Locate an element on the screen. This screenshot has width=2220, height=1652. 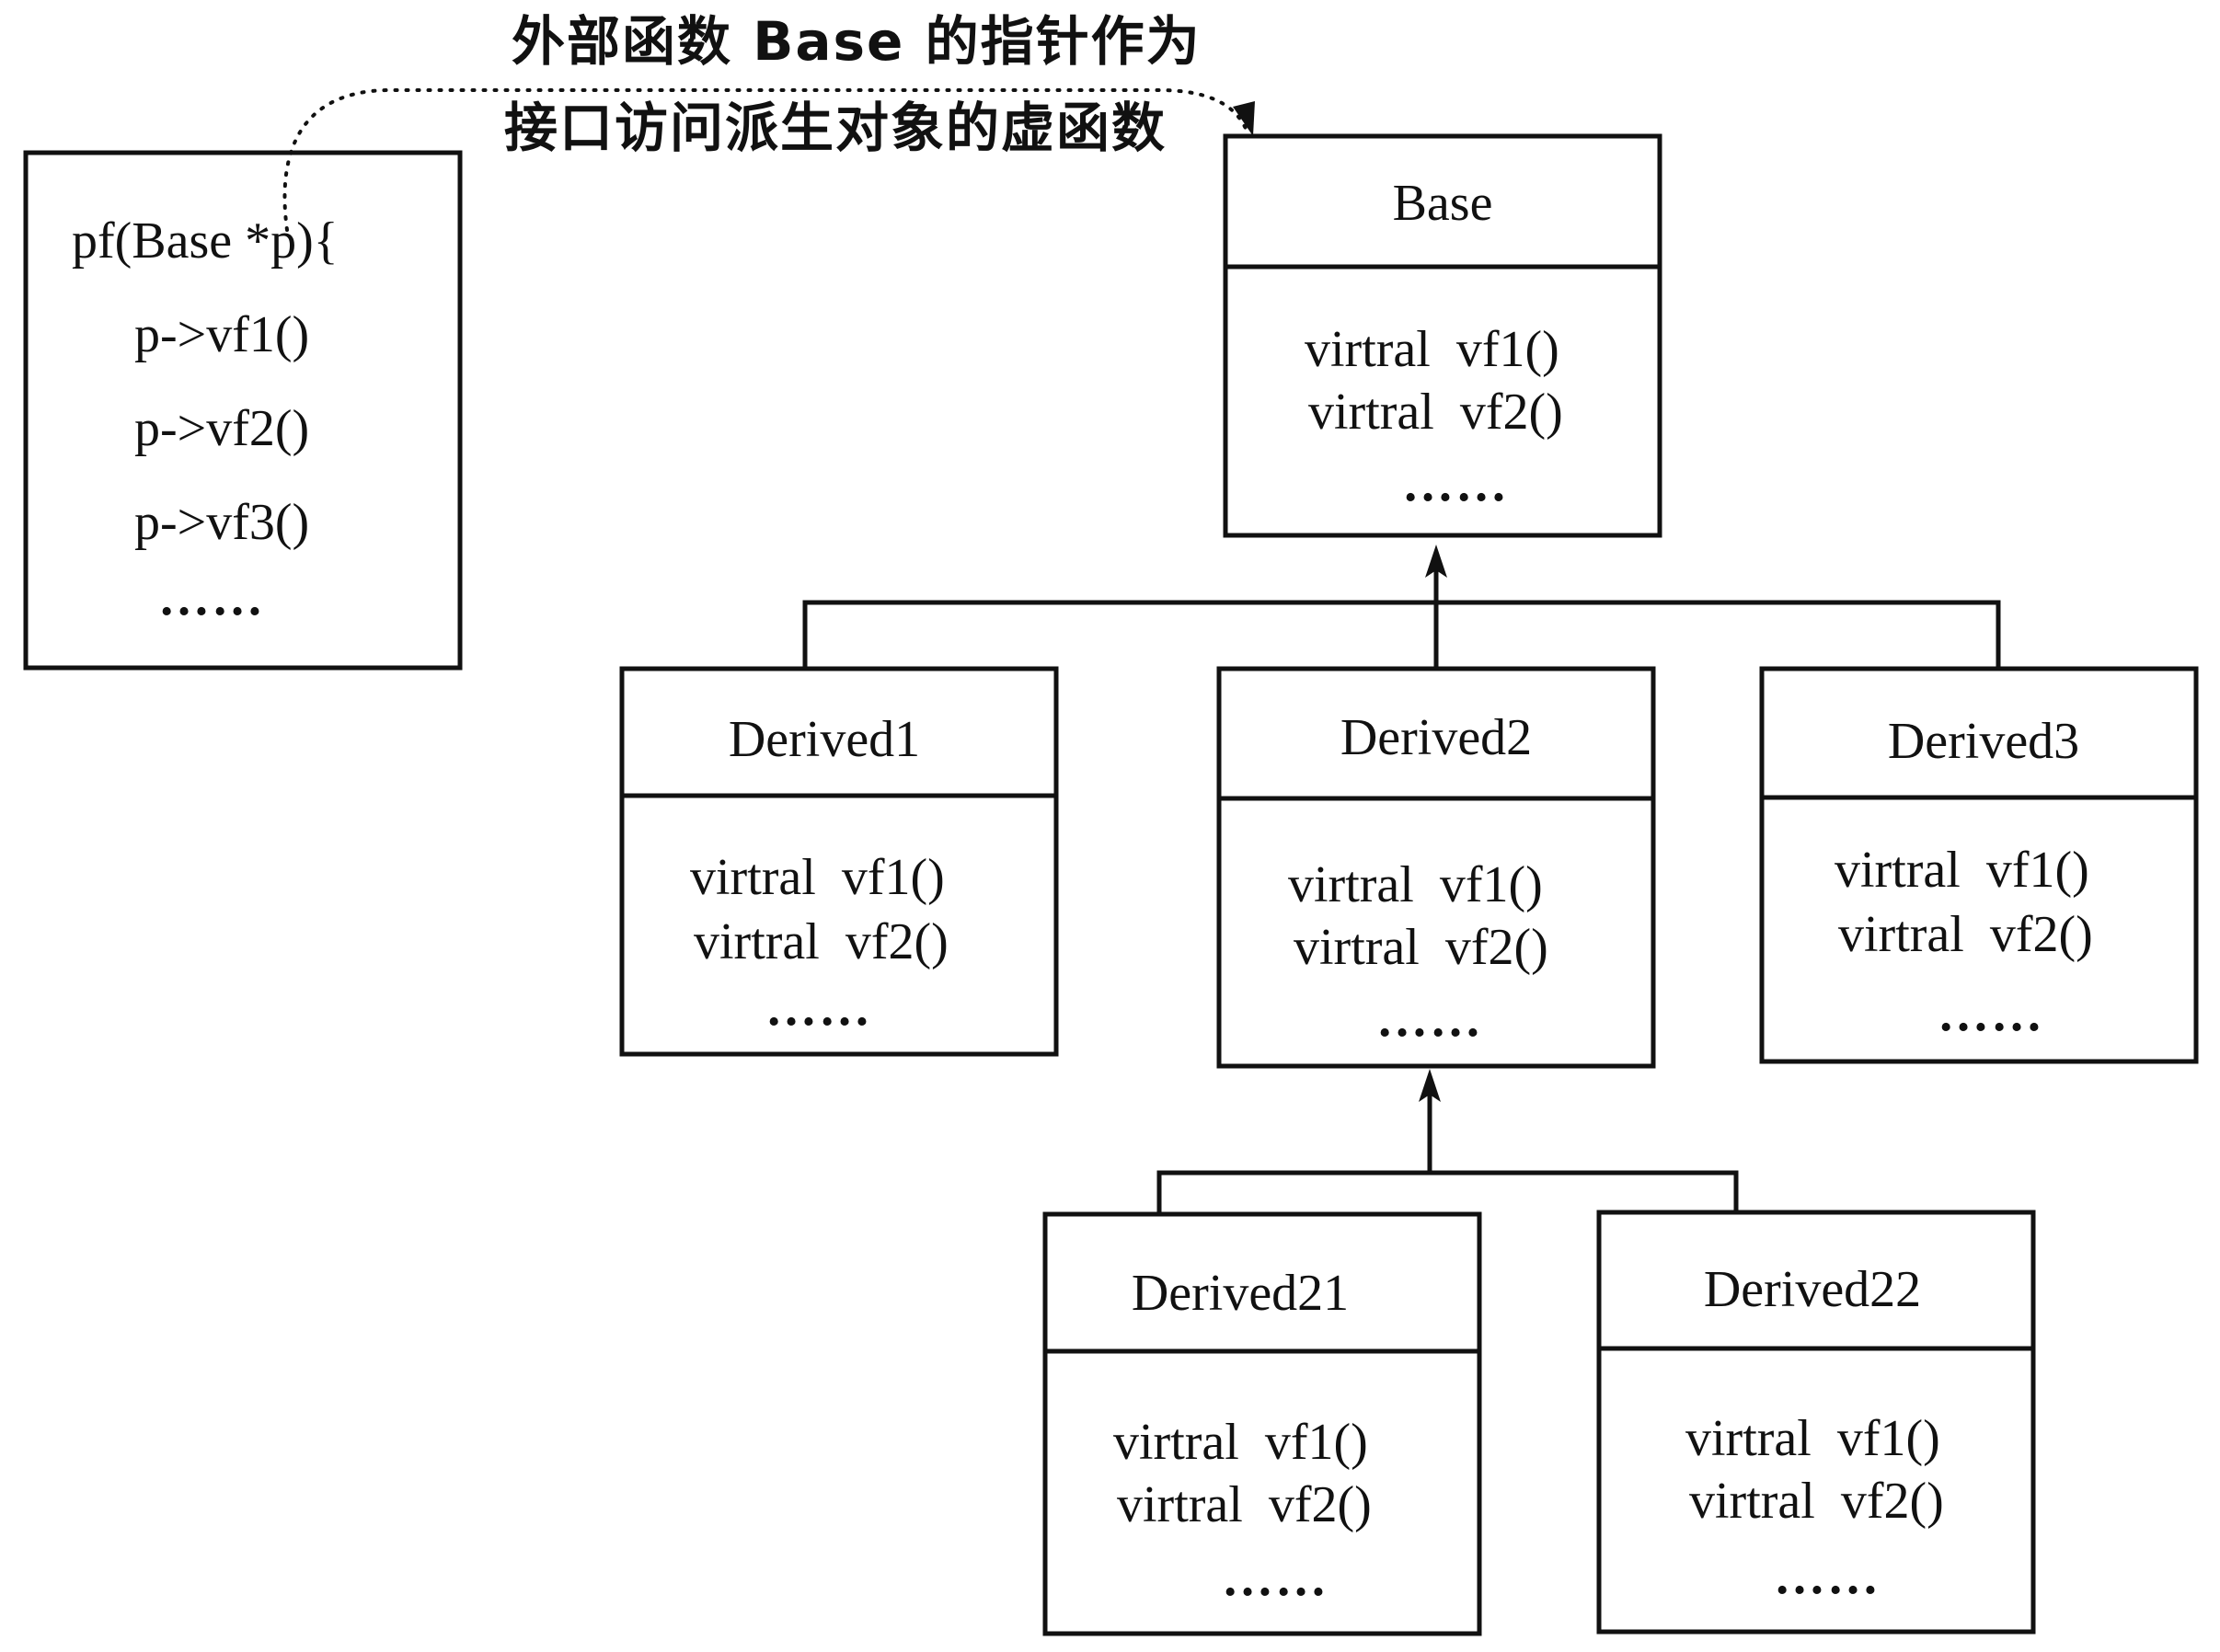
derived3-method-vf2: virtral vf2() is located at coordinates (1965, 934).